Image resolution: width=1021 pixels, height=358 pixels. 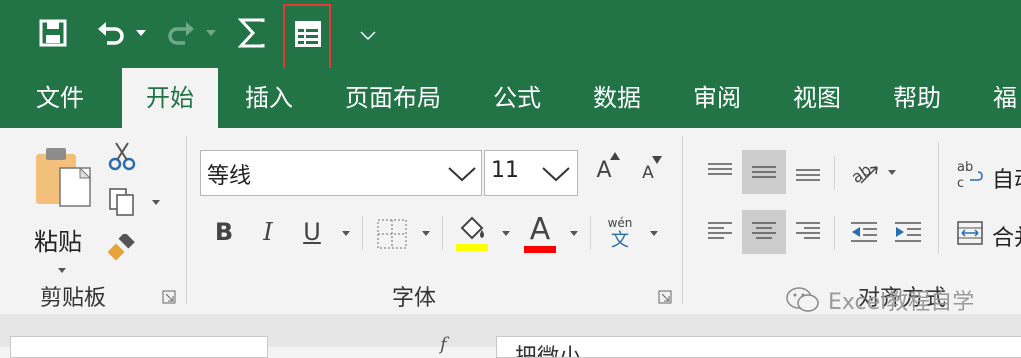 What do you see at coordinates (620, 223) in the screenshot?
I see `phonetic-top-label: wén` at bounding box center [620, 223].